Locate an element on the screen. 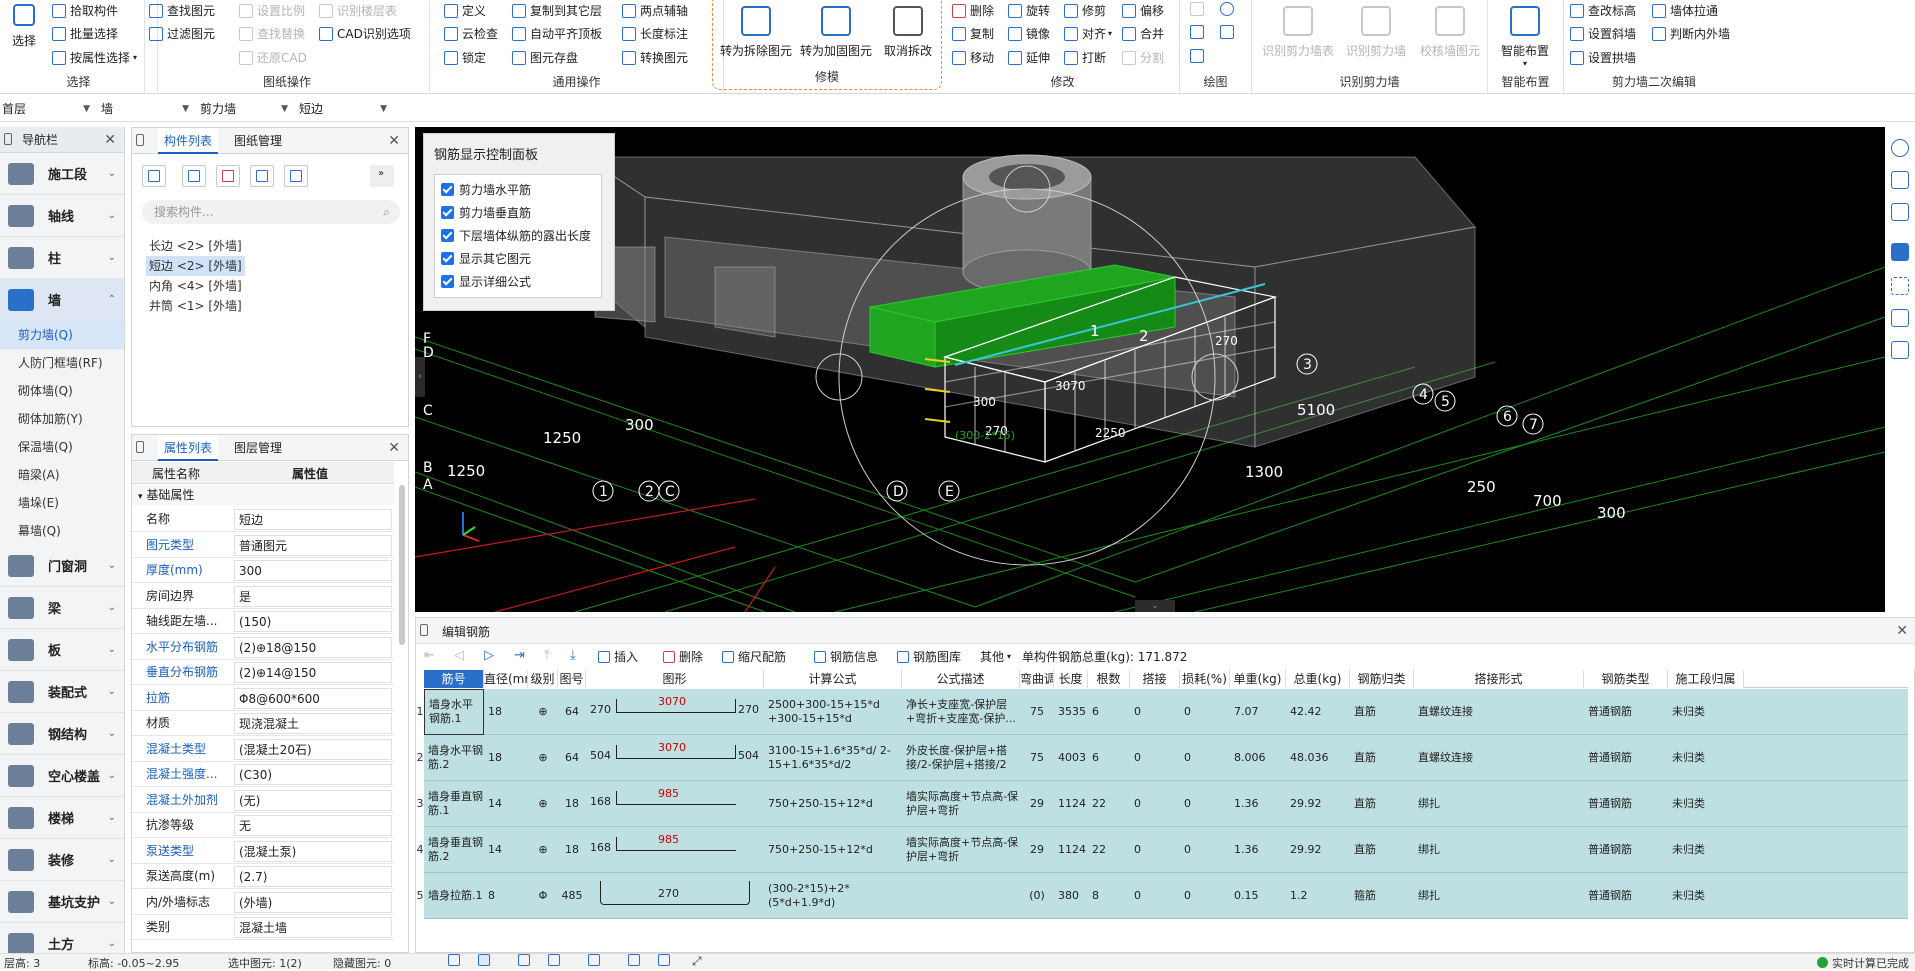  expand-button: ⤢ is located at coordinates (697, 961).